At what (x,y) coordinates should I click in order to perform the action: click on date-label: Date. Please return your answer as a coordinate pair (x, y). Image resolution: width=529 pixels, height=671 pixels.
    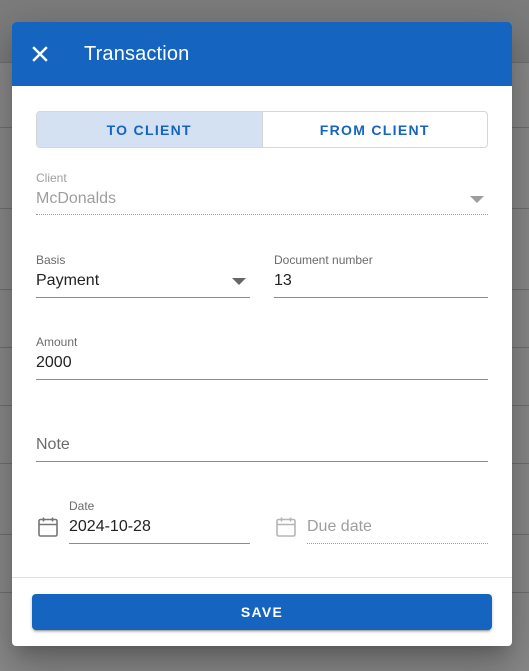
    Looking at the image, I should click on (82, 506).